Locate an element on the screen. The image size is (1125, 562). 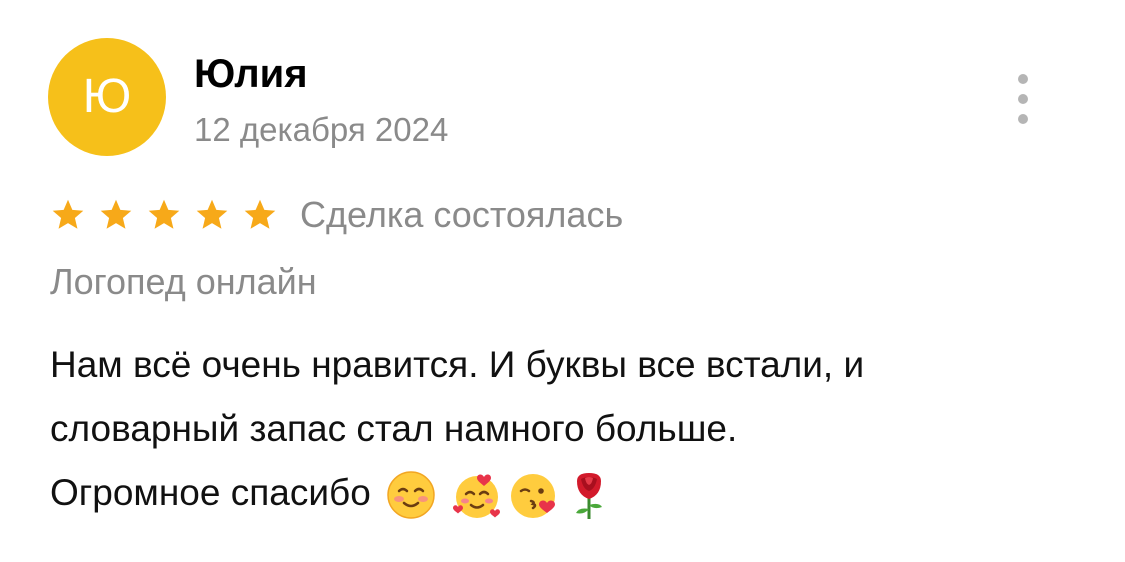
service-name: Логопед онлайн is located at coordinates (183, 282).